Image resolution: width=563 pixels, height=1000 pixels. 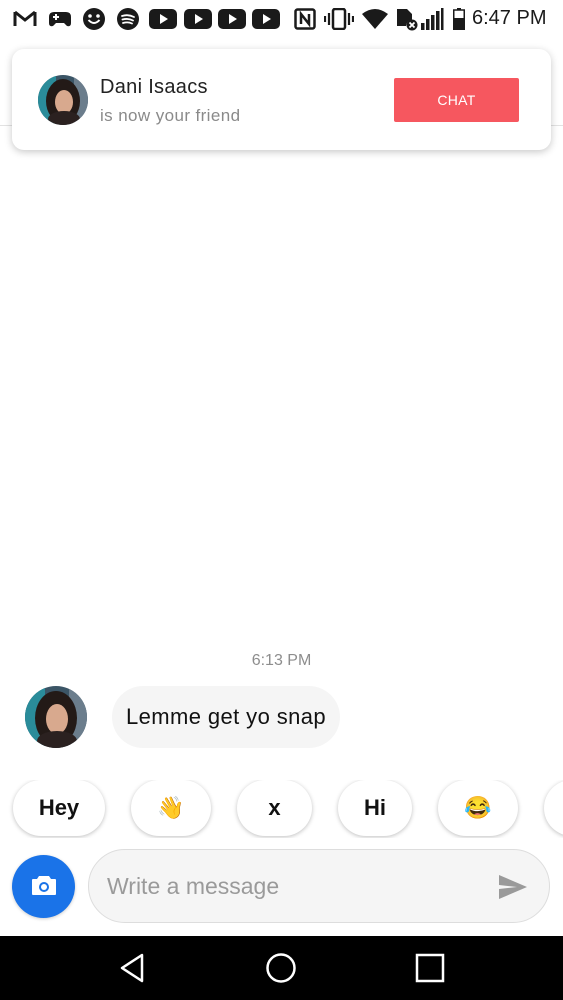 I want to click on gmail-icon, so click(x=25, y=19).